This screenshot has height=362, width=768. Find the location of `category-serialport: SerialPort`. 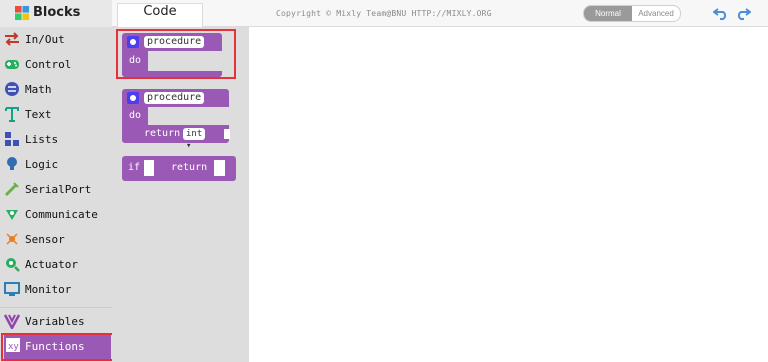

category-serialport: SerialPort is located at coordinates (56, 190).